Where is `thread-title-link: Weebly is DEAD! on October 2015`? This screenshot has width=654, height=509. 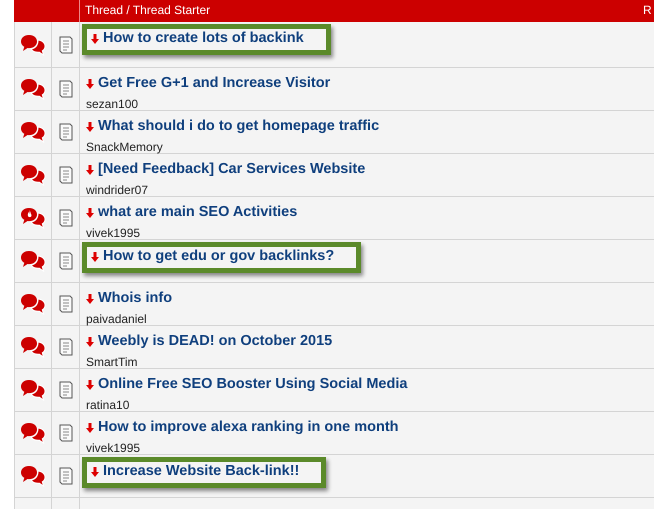 thread-title-link: Weebly is DEAD! on October 2015 is located at coordinates (209, 342).